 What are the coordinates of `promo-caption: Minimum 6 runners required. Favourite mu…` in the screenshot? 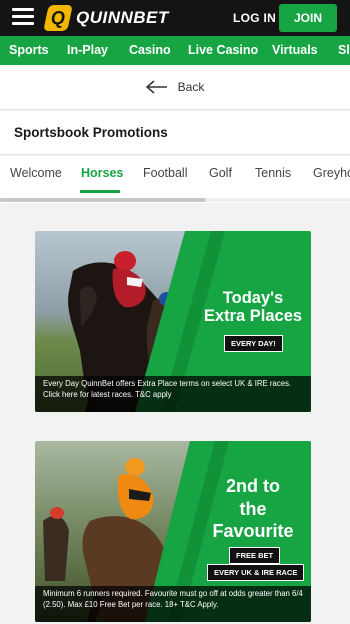 It's located at (173, 604).